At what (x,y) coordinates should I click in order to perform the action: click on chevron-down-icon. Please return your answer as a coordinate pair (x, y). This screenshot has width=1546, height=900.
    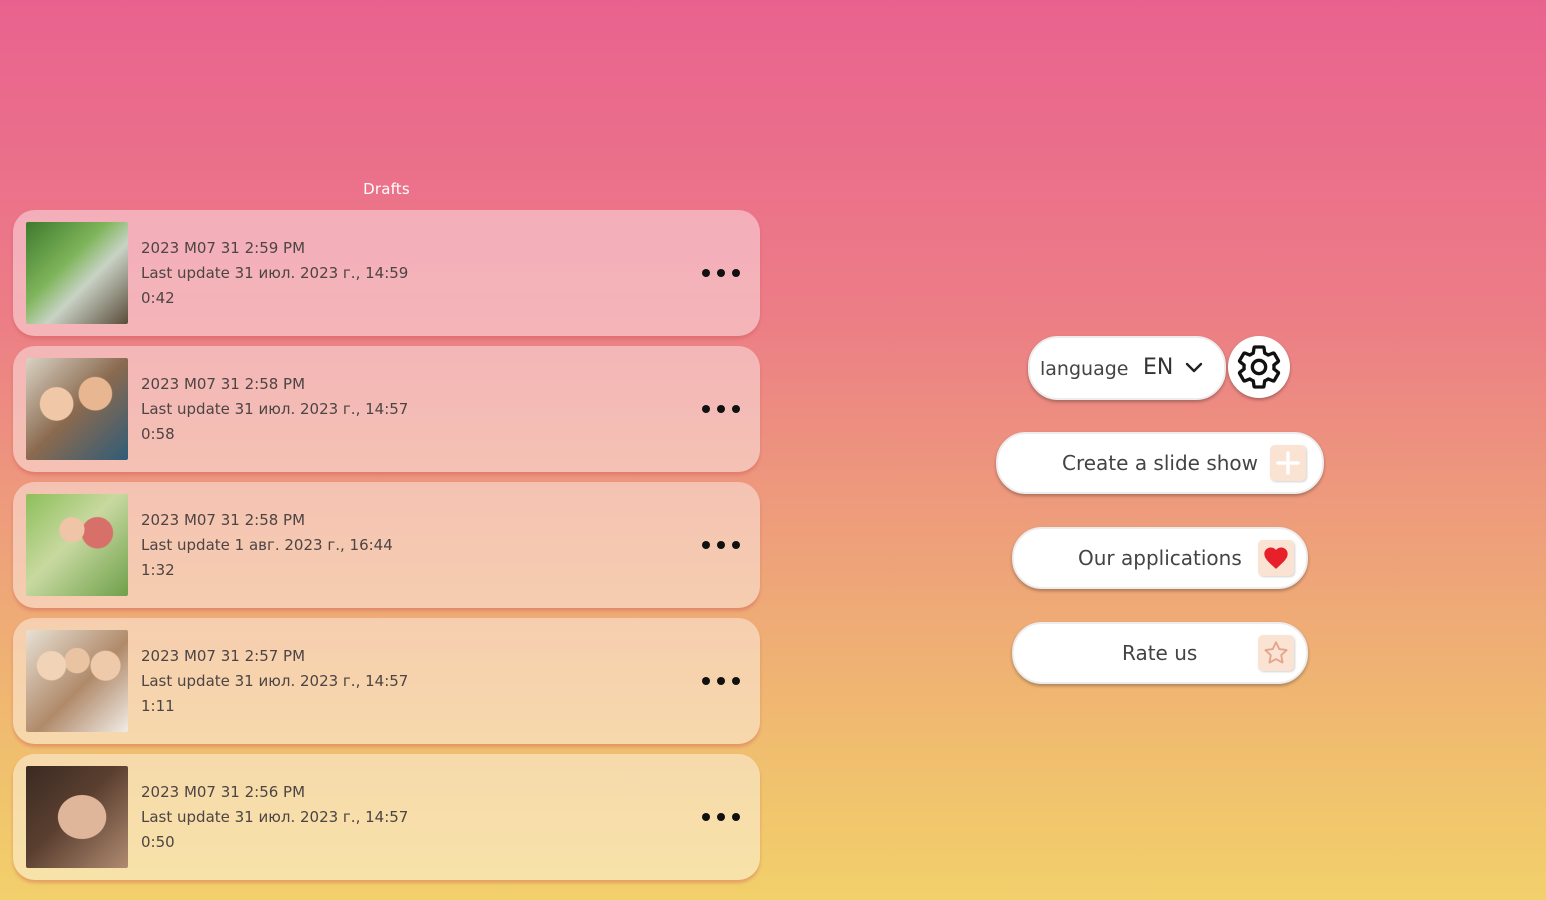
    Looking at the image, I should click on (1194, 367).